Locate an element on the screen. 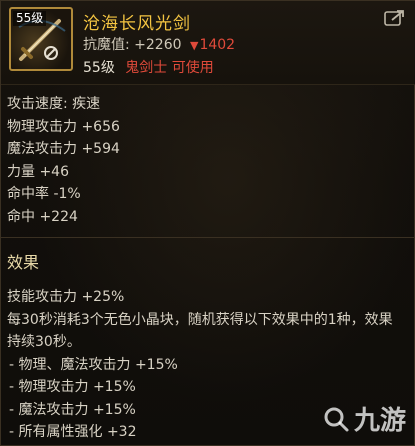 The height and width of the screenshot is (446, 415). stat-physical-attack: 物理攻击力 +656 is located at coordinates (63, 126).